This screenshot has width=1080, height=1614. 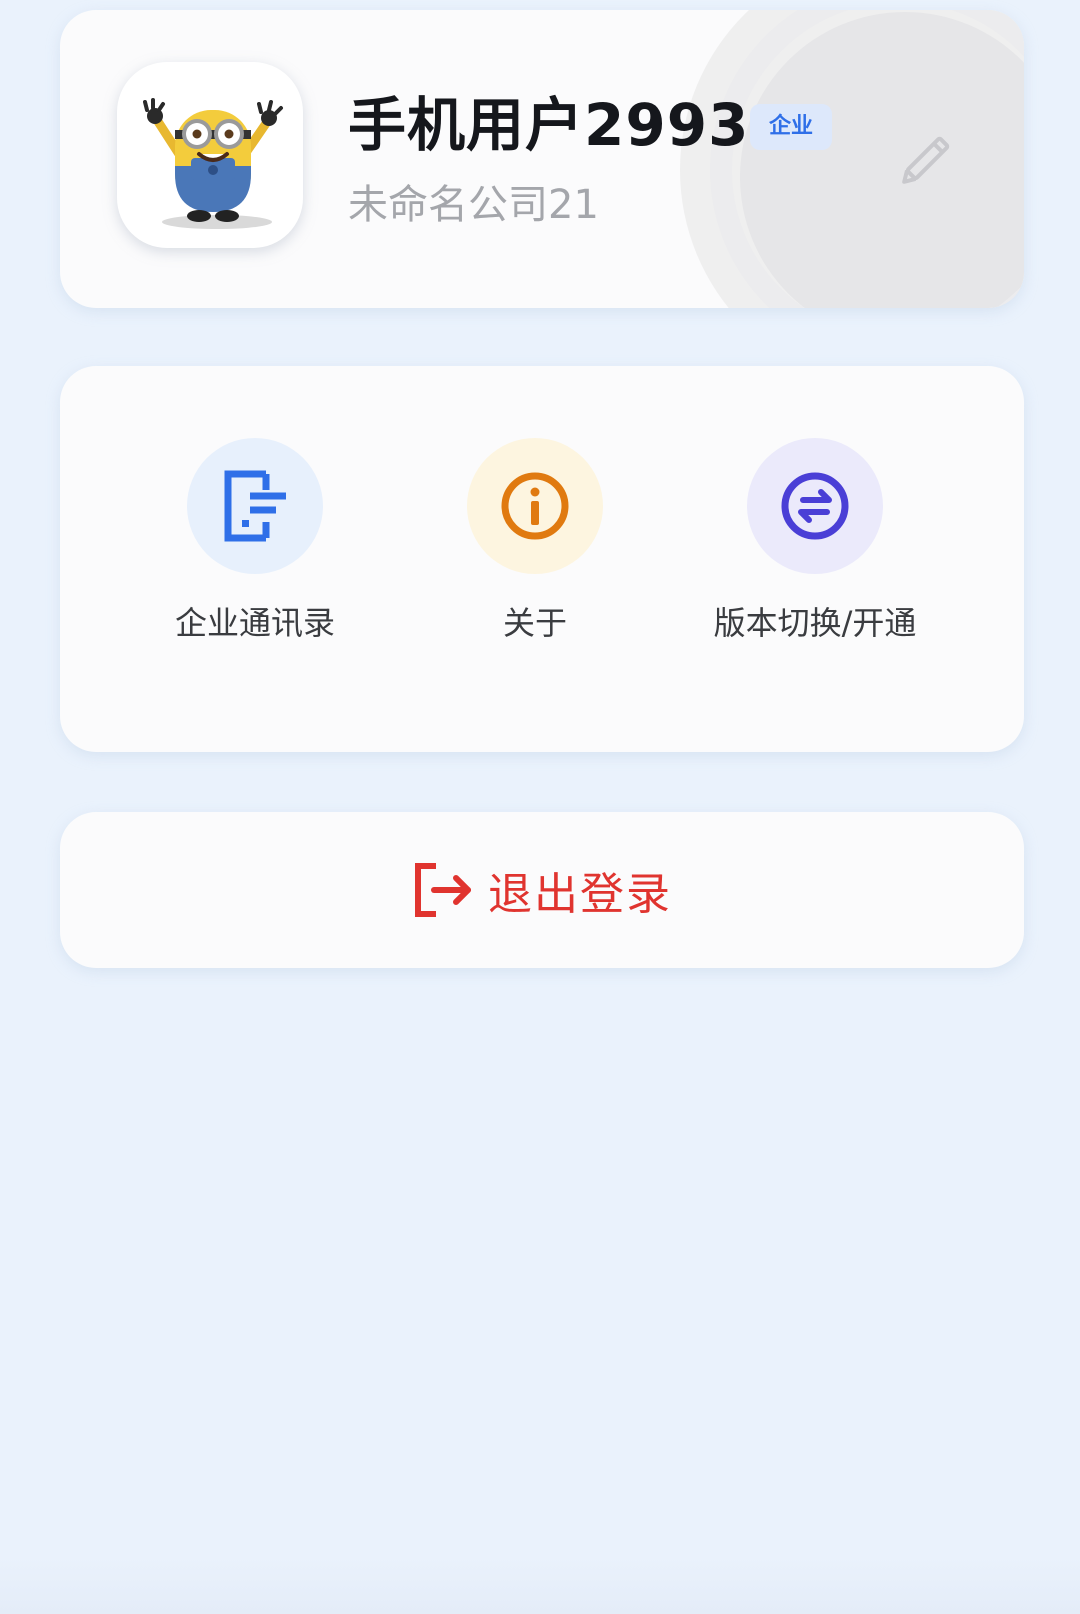 What do you see at coordinates (534, 623) in the screenshot?
I see `menu-item-label: 关于` at bounding box center [534, 623].